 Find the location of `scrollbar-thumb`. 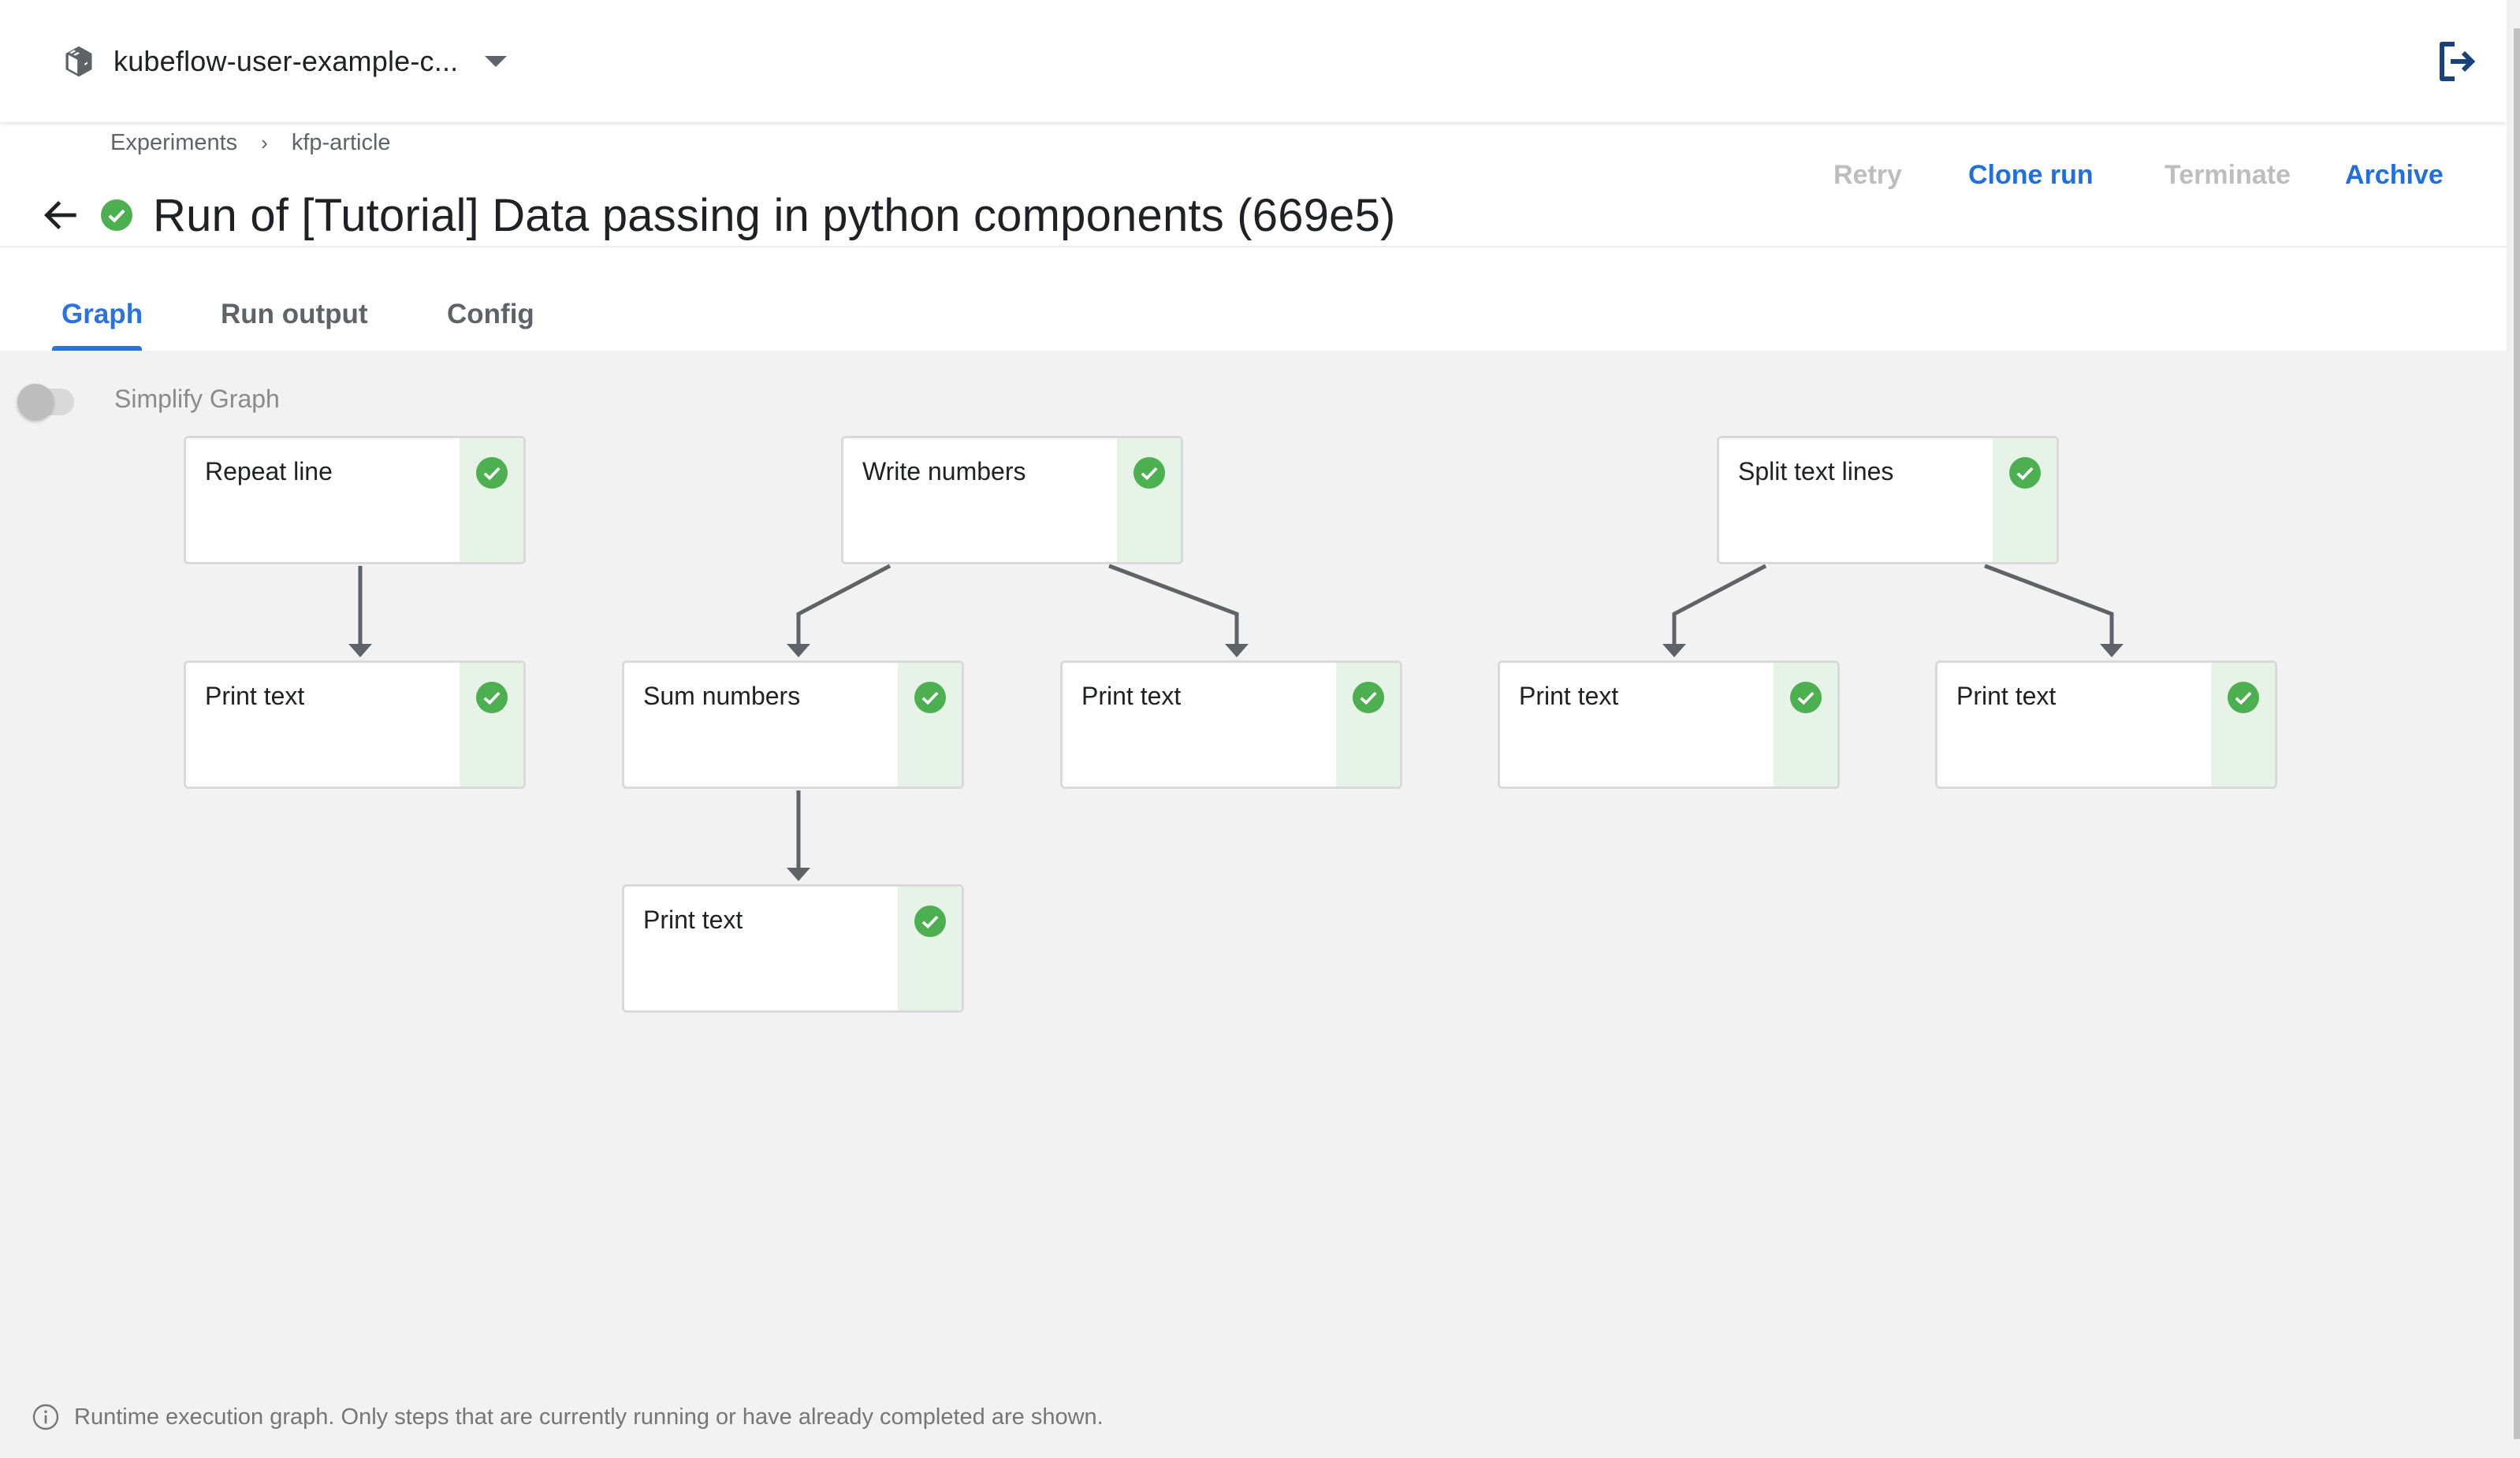

scrollbar-thumb is located at coordinates (2517, 733).